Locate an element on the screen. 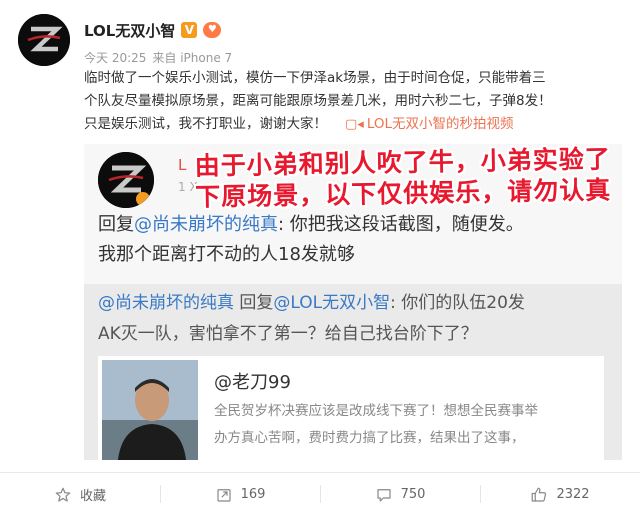 The width and height of the screenshot is (640, 516). card-photo is located at coordinates (150, 410).